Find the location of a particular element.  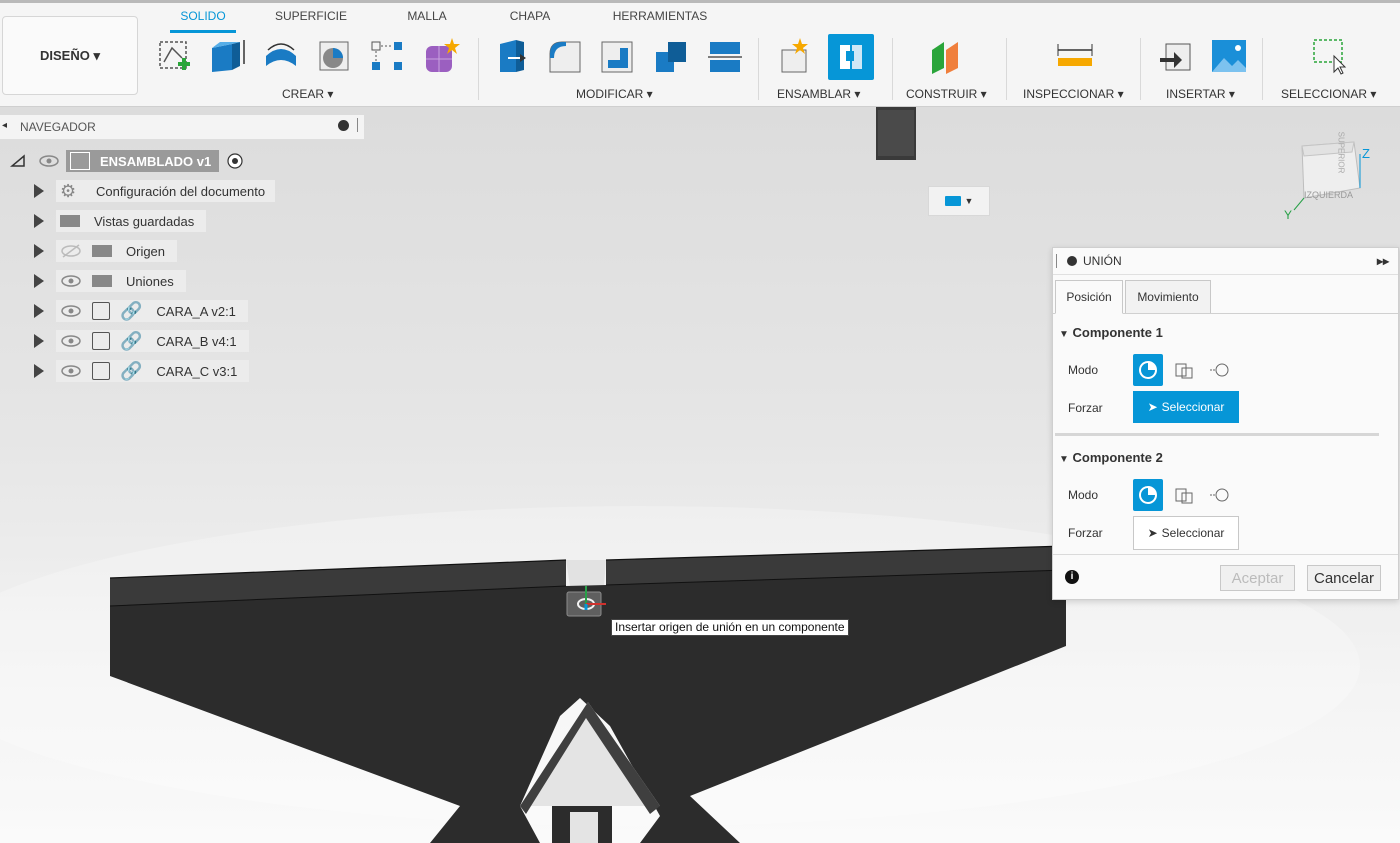

component1-mode-group is located at coordinates (1184, 370).